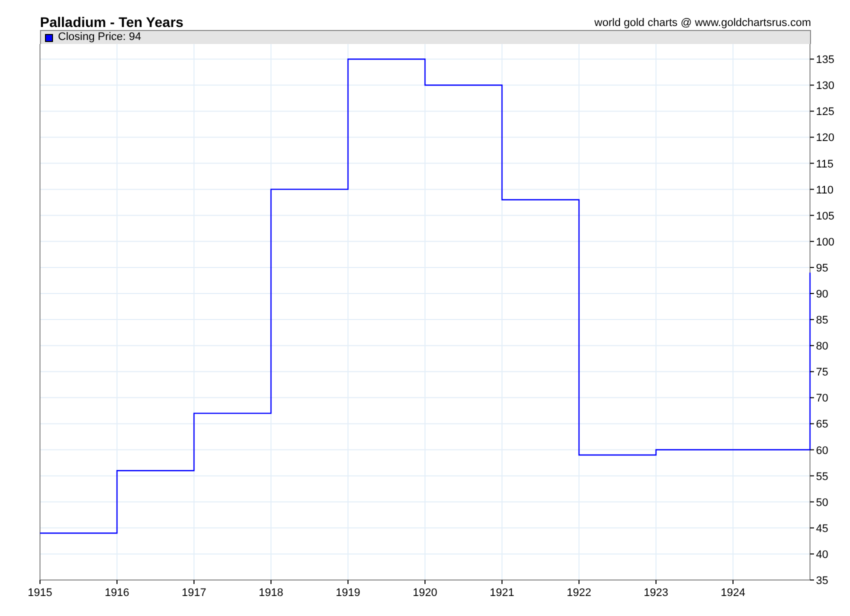 This screenshot has height=616, width=850. Describe the element at coordinates (502, 593) in the screenshot. I see `x-tick-label: 1921` at that location.